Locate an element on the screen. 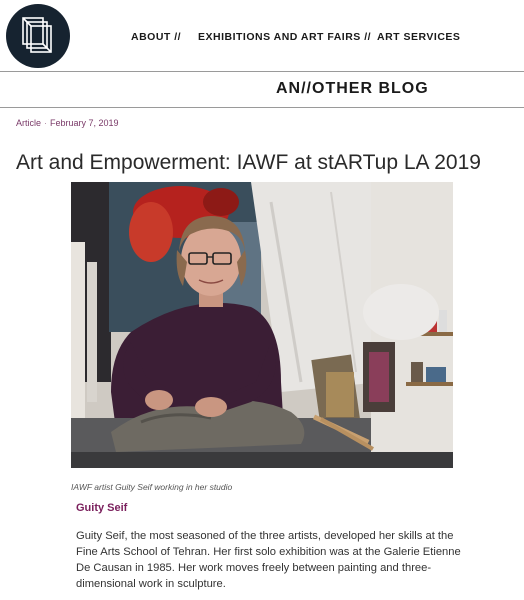 Image resolution: width=524 pixels, height=600 pixels. nav-item-about: ABOUT // is located at coordinates (156, 37).